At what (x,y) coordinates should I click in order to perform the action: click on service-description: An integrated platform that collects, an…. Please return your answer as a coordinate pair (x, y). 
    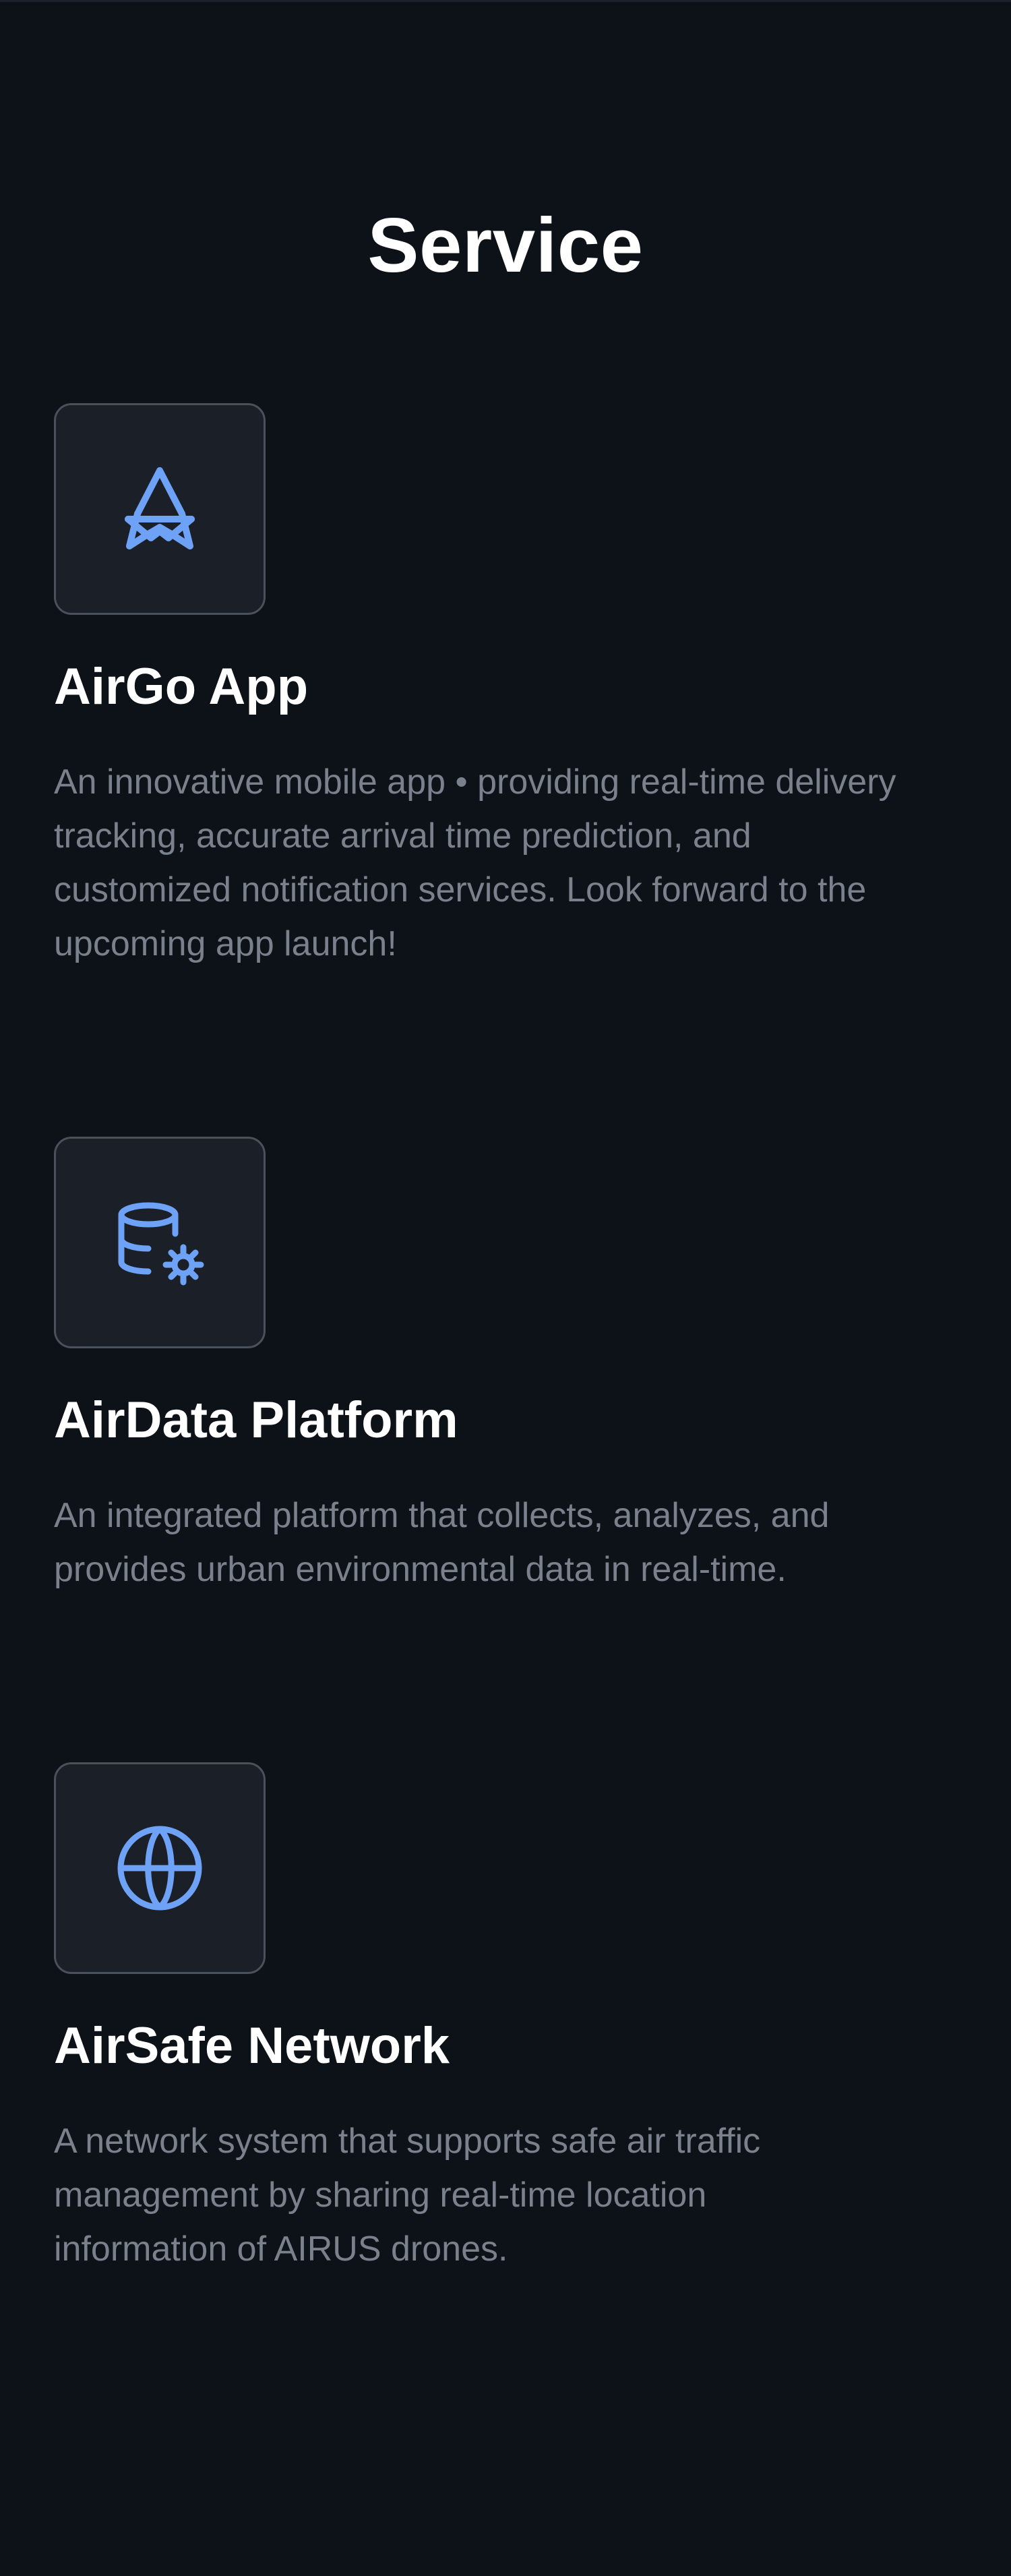
    Looking at the image, I should click on (442, 1542).